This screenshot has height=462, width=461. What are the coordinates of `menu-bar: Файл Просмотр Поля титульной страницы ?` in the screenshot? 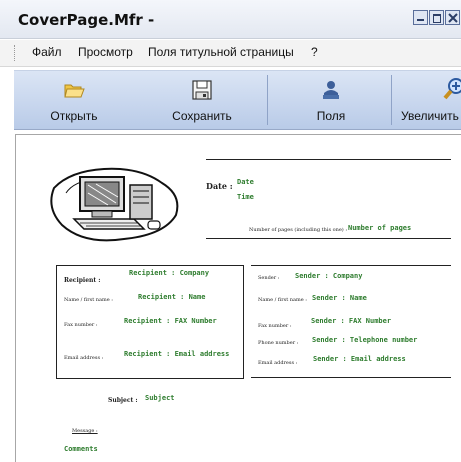 It's located at (230, 53).